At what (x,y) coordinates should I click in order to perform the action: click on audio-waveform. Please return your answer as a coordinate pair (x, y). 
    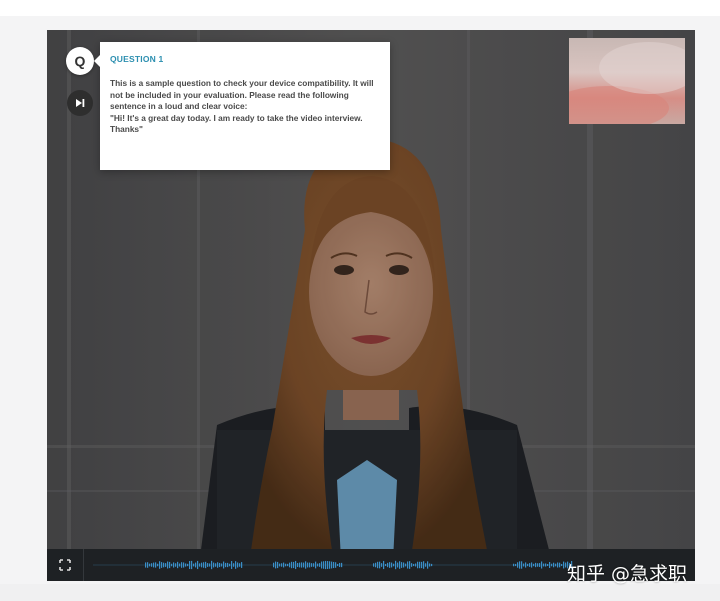
    Looking at the image, I should click on (333, 565).